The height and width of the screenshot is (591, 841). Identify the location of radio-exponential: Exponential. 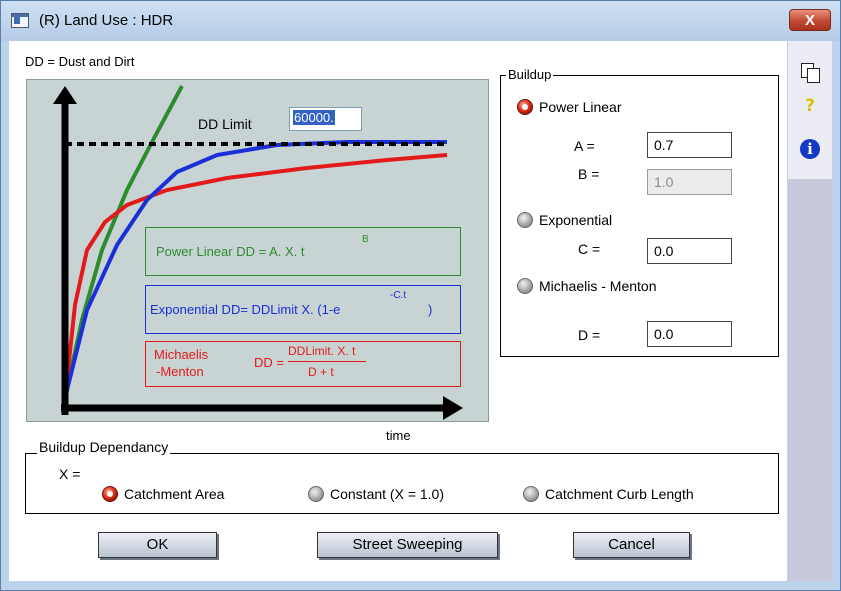
(564, 220).